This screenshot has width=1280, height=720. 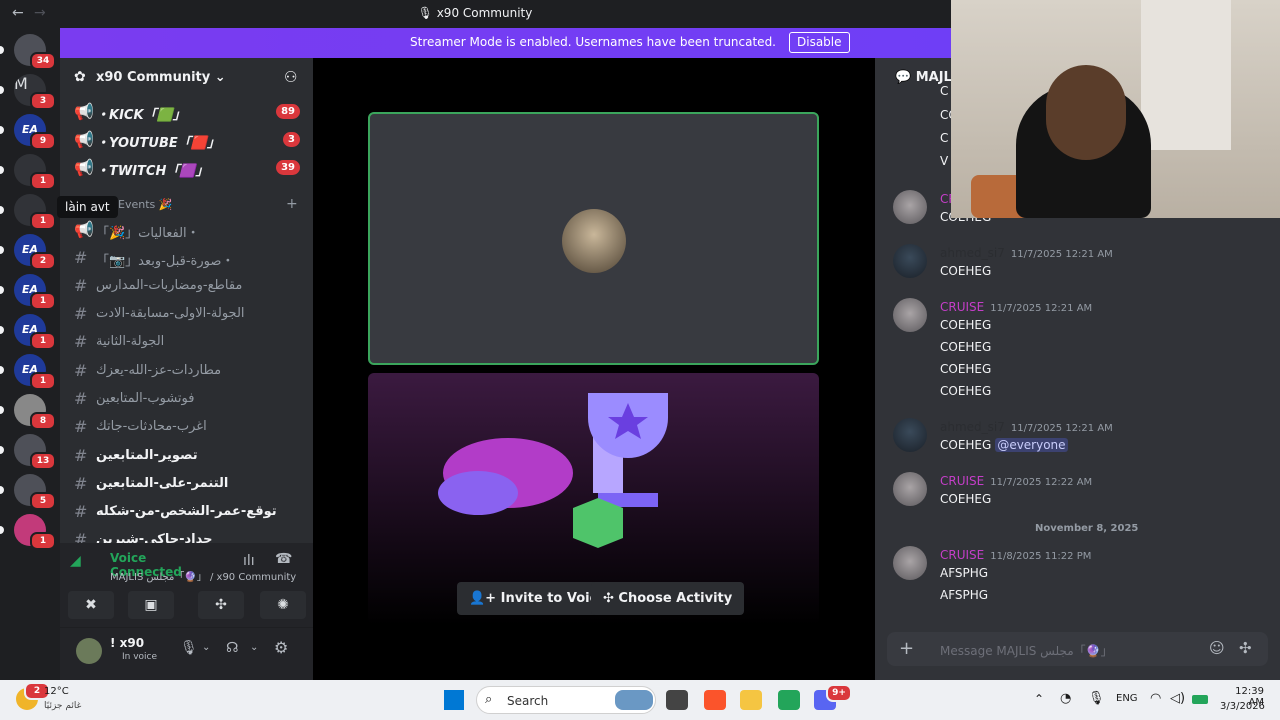 I want to click on channel-name: ・TWITCH「🟪」, so click(x=152, y=171).